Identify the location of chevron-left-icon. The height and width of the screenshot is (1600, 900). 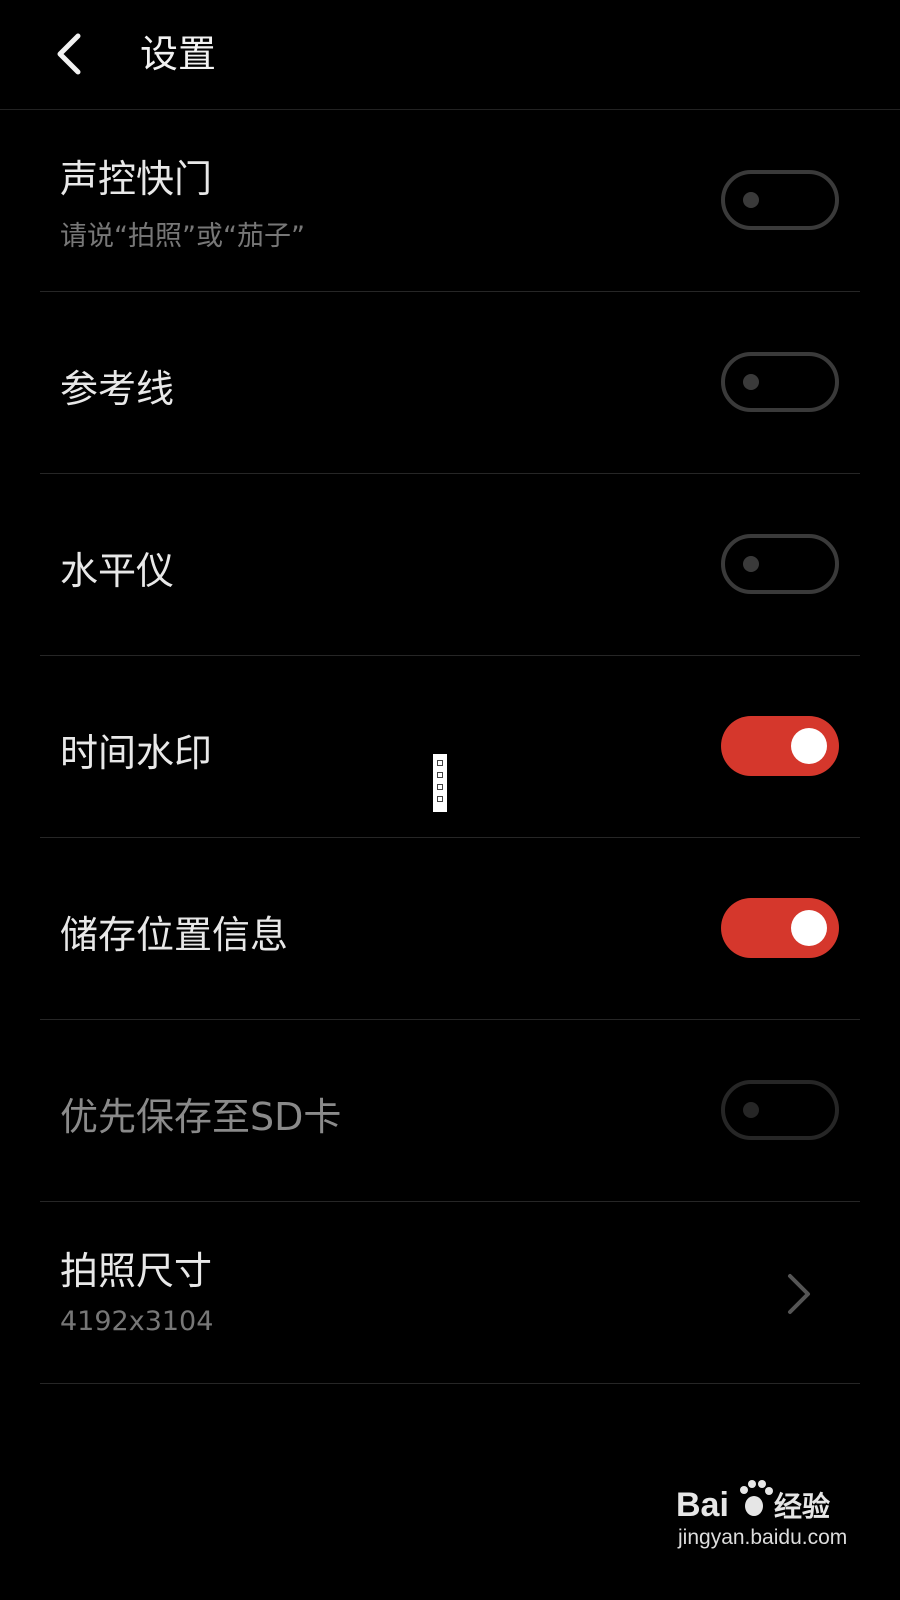
(69, 54).